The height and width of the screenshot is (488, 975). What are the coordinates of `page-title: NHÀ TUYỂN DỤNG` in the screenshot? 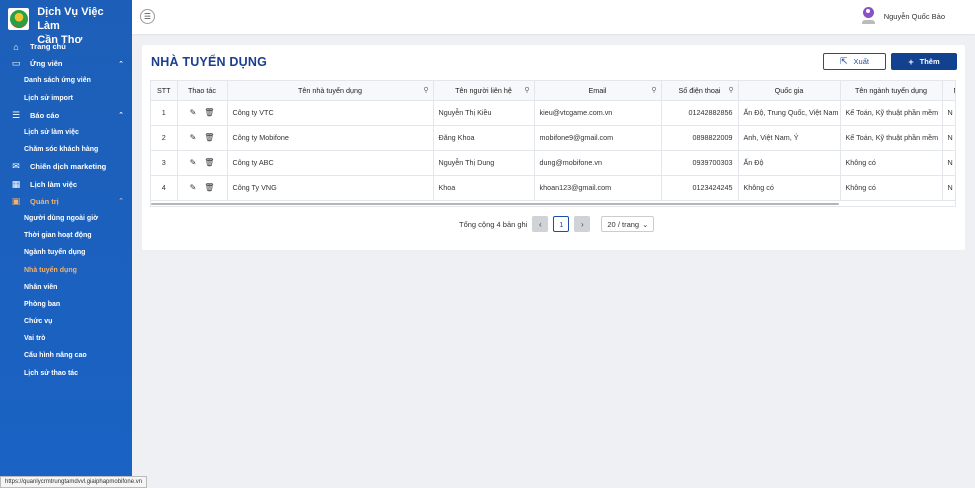 It's located at (209, 62).